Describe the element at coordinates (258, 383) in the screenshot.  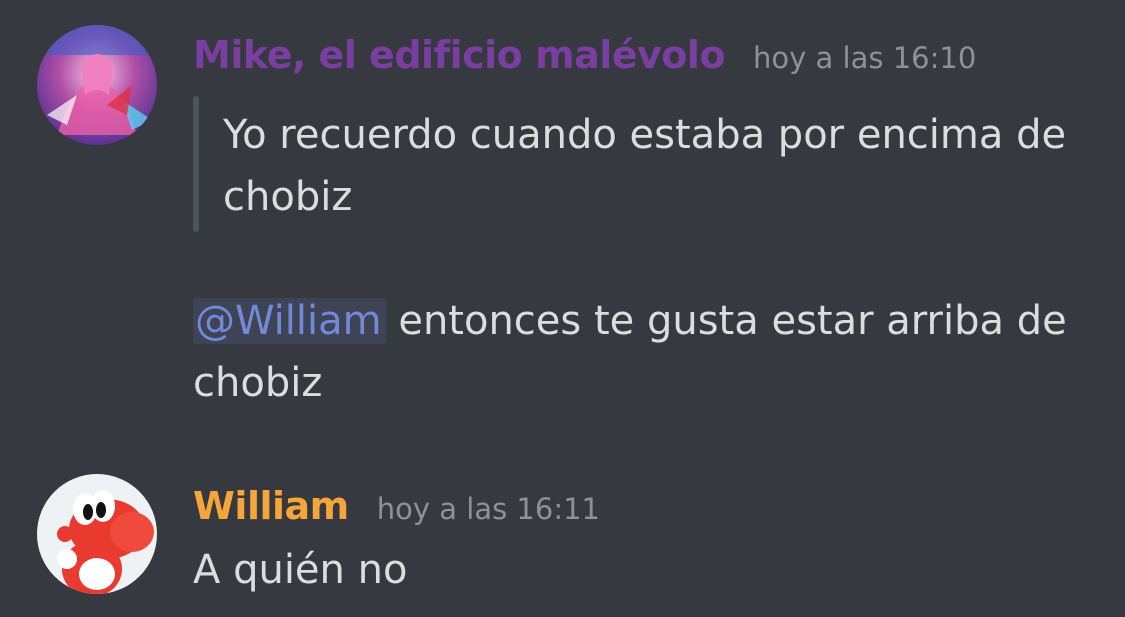
I see `message-text: chobiz` at that location.